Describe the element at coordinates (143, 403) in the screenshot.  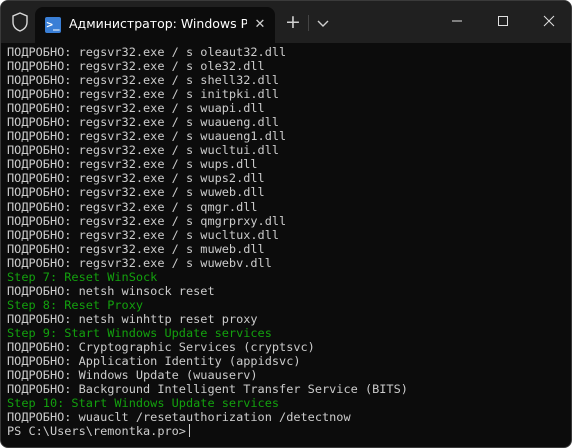
I see `step-line: Step 10: Start Windows Update services` at that location.